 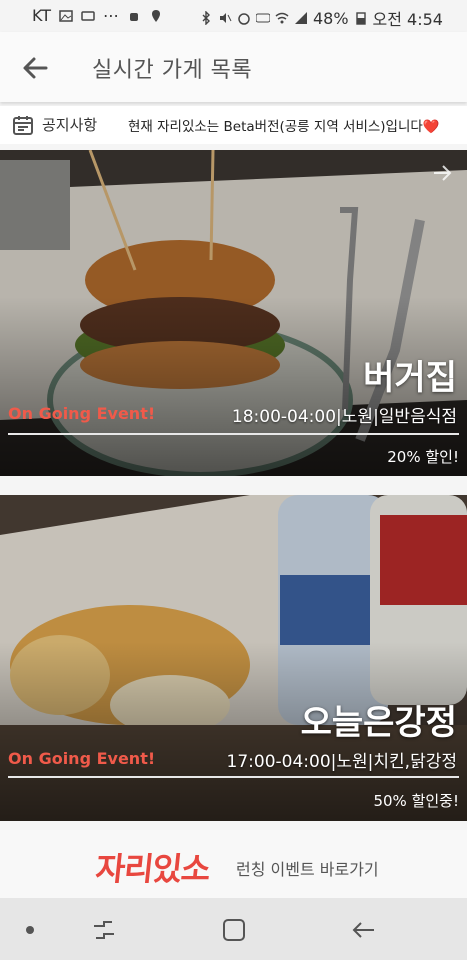 What do you see at coordinates (233, 864) in the screenshot?
I see `launch-event-banner: 자리있소 런칭 이벤트 바로가기` at bounding box center [233, 864].